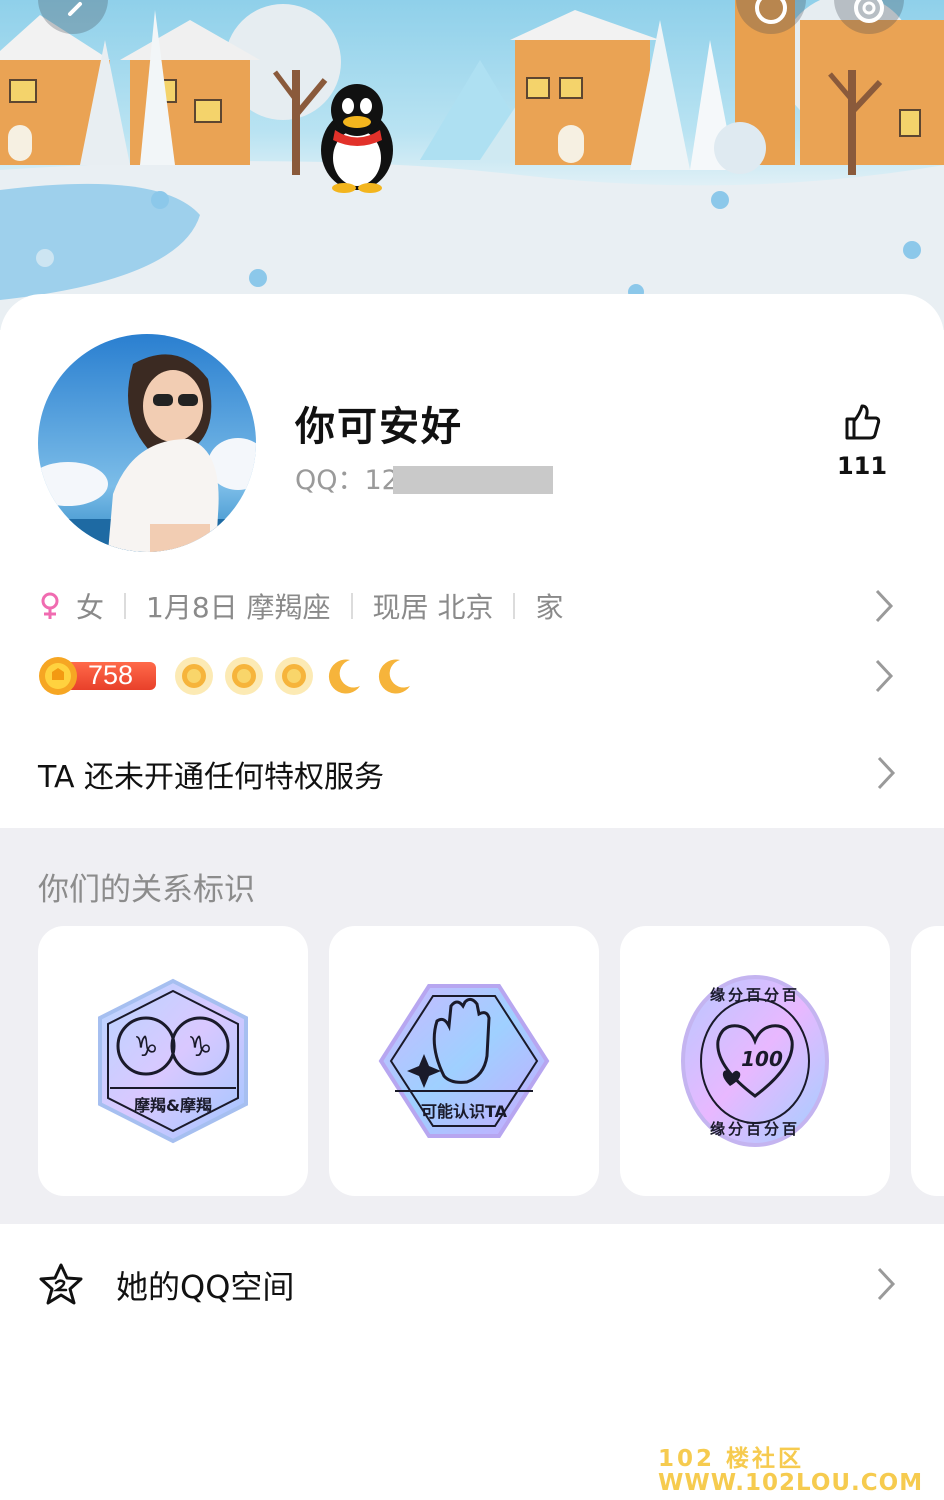  I want to click on watermark-line4: WWW.102LOU.COM, so click(791, 1483).